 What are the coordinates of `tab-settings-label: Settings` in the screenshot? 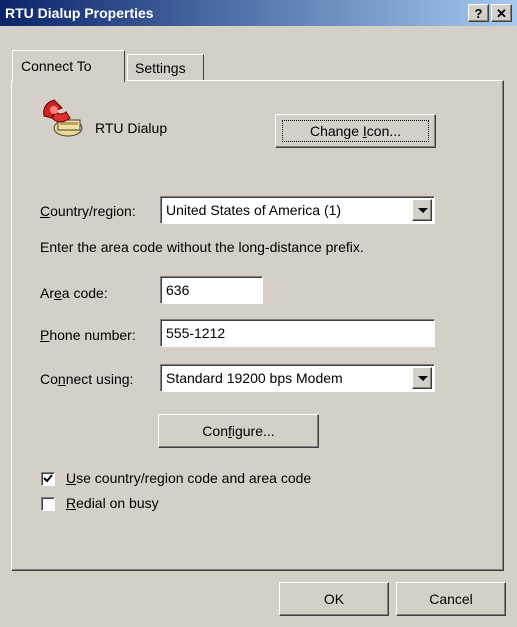 It's located at (160, 68).